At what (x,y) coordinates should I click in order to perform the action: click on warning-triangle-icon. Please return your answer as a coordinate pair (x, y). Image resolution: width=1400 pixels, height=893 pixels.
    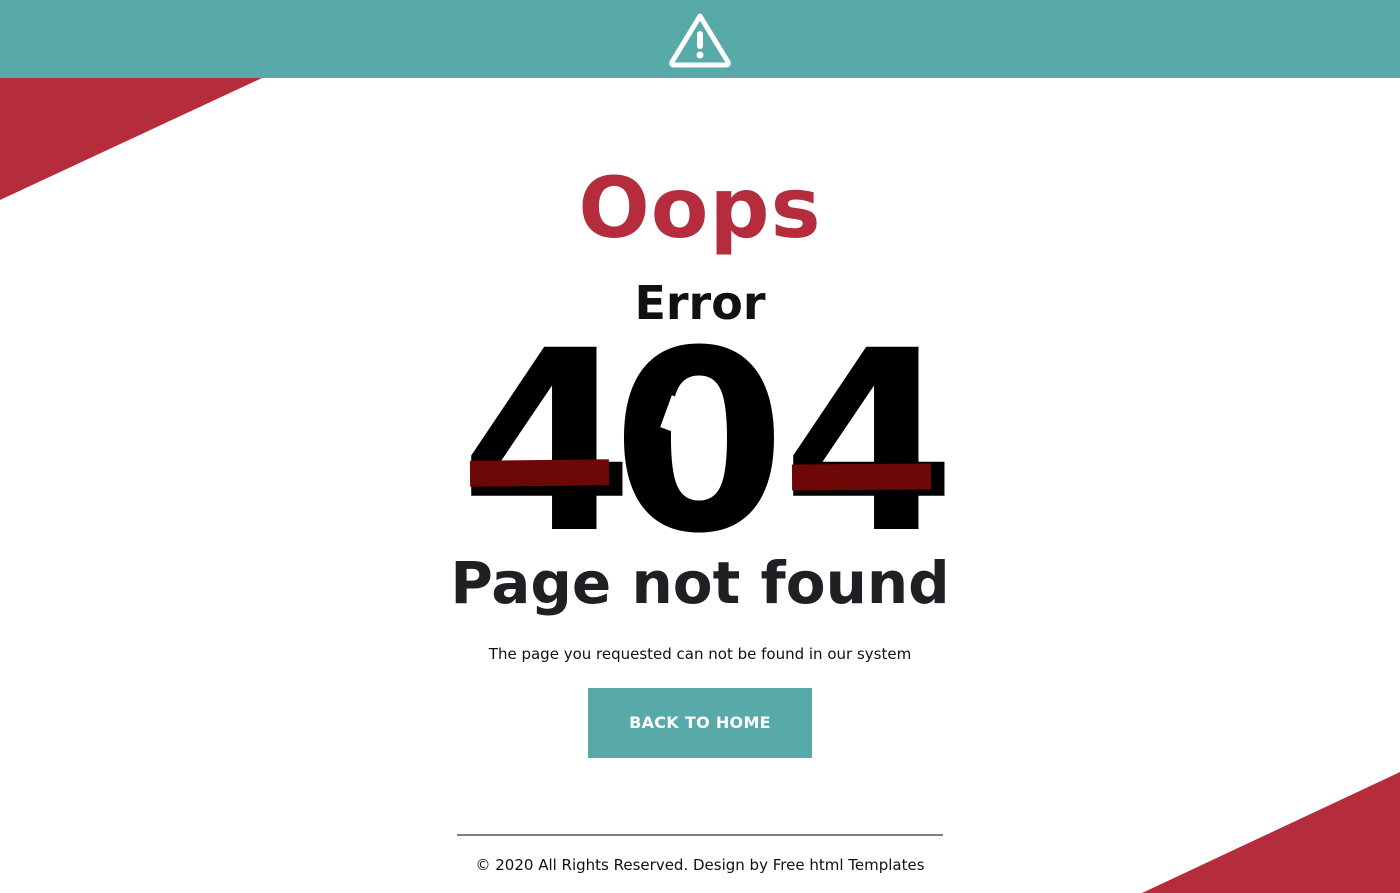
    Looking at the image, I should click on (700, 40).